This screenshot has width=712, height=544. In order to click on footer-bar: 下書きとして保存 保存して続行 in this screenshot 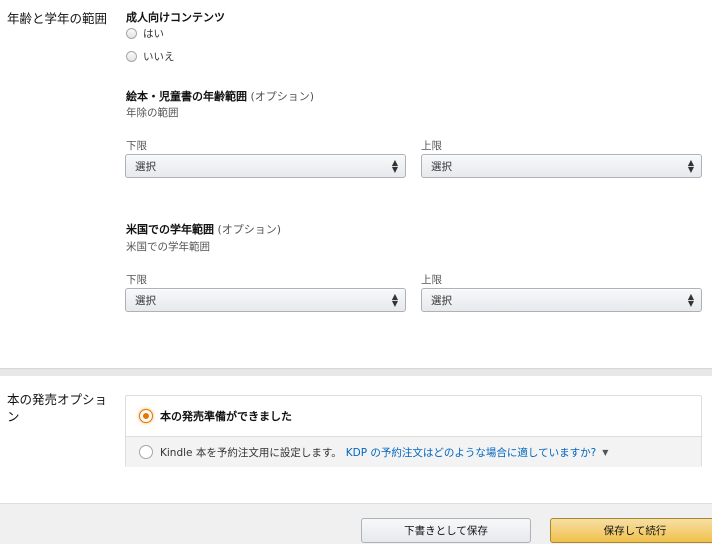, I will do `click(356, 523)`.